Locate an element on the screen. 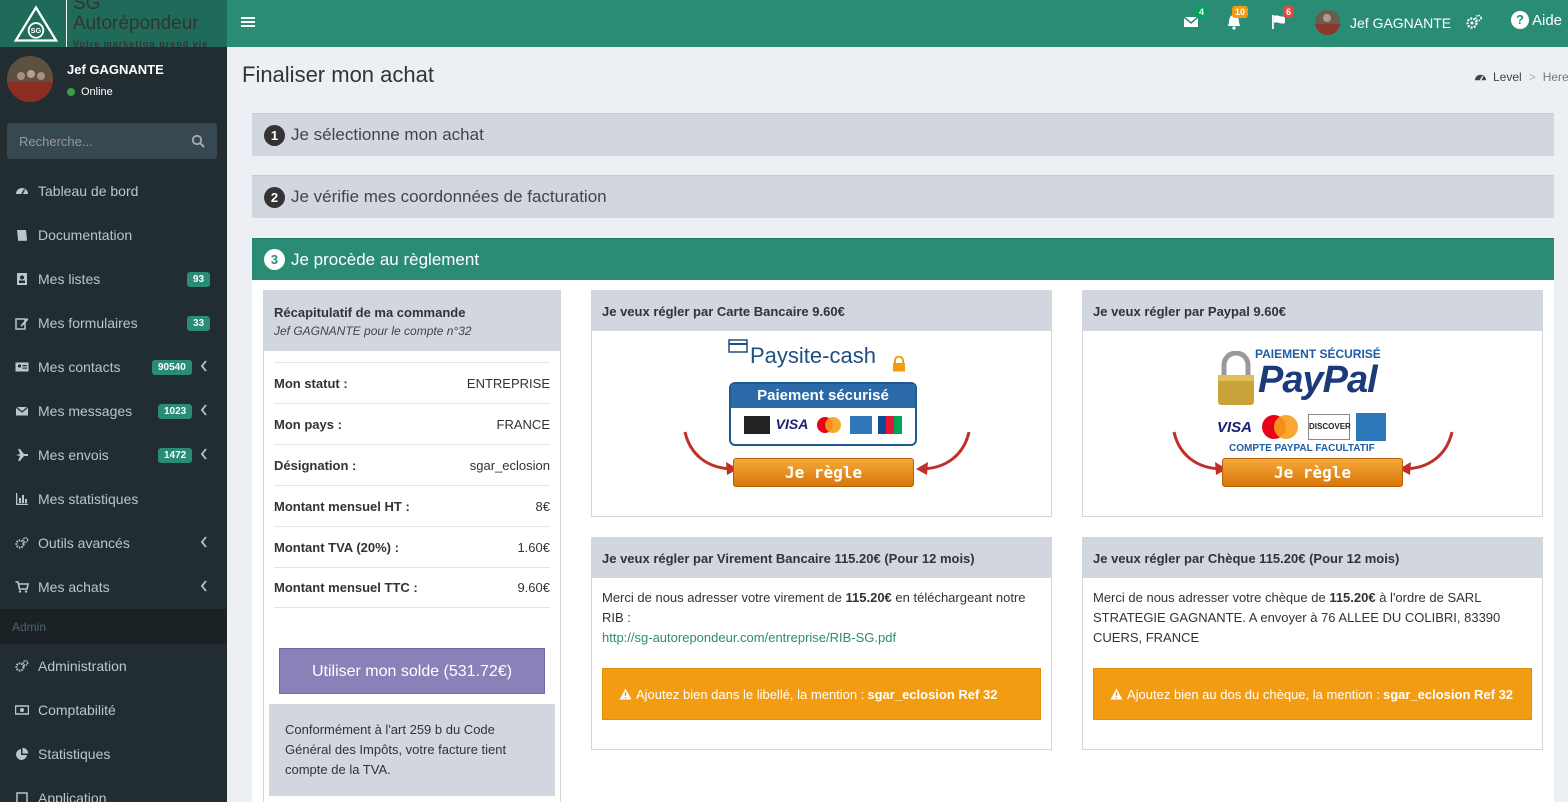 Image resolution: width=1568 pixels, height=802 pixels. sidebar-item-accounting: Comptabilité is located at coordinates (113, 710).